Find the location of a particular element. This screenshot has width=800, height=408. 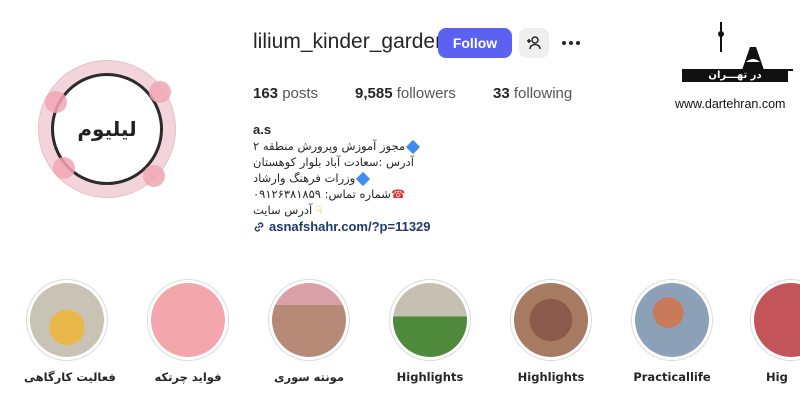

highlight-label: مونته سوری is located at coordinates (309, 377).